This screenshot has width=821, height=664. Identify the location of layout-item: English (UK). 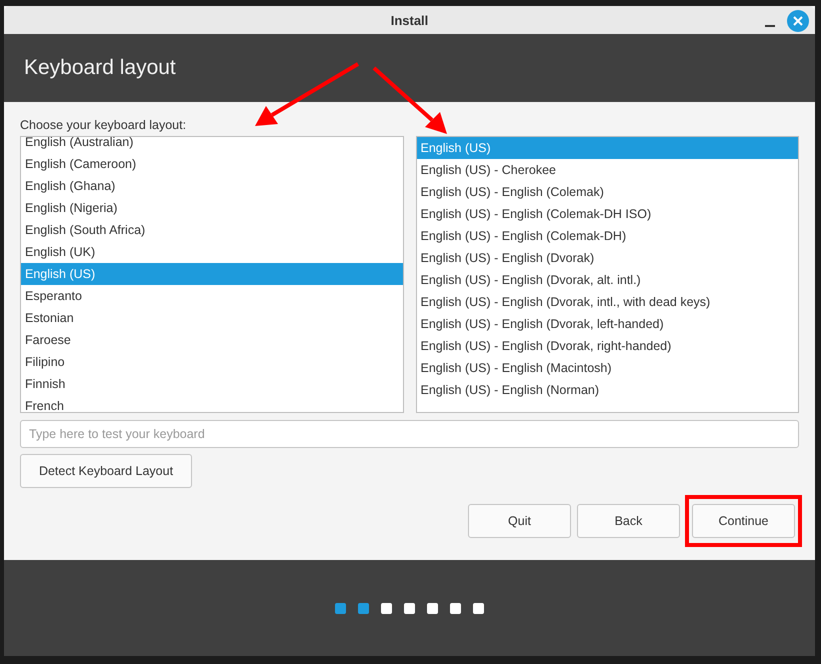
(211, 252).